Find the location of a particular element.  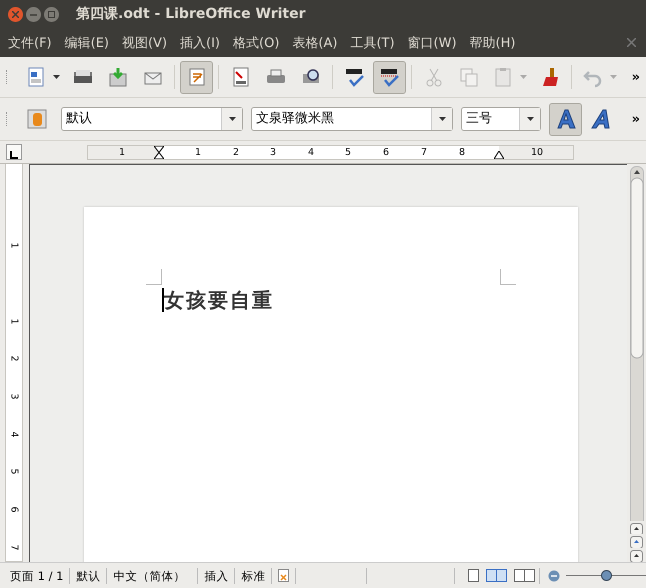

maximize-button is located at coordinates (51, 14).